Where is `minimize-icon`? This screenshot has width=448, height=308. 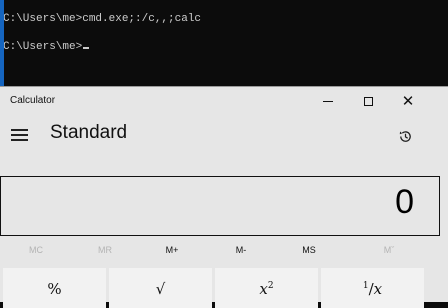
minimize-icon is located at coordinates (328, 101).